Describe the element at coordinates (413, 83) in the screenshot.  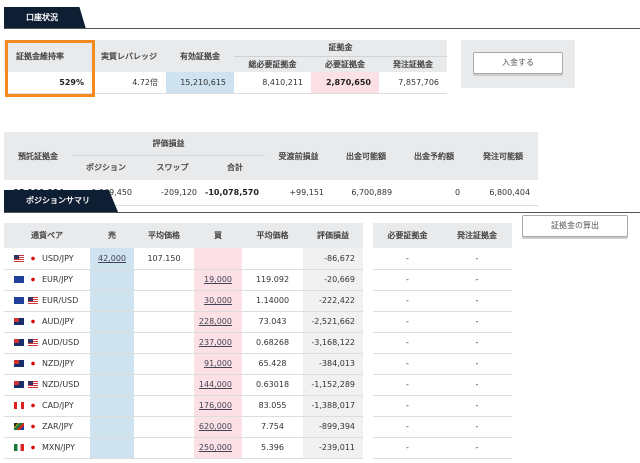
I see `order-margin-value: 7,857,706` at that location.